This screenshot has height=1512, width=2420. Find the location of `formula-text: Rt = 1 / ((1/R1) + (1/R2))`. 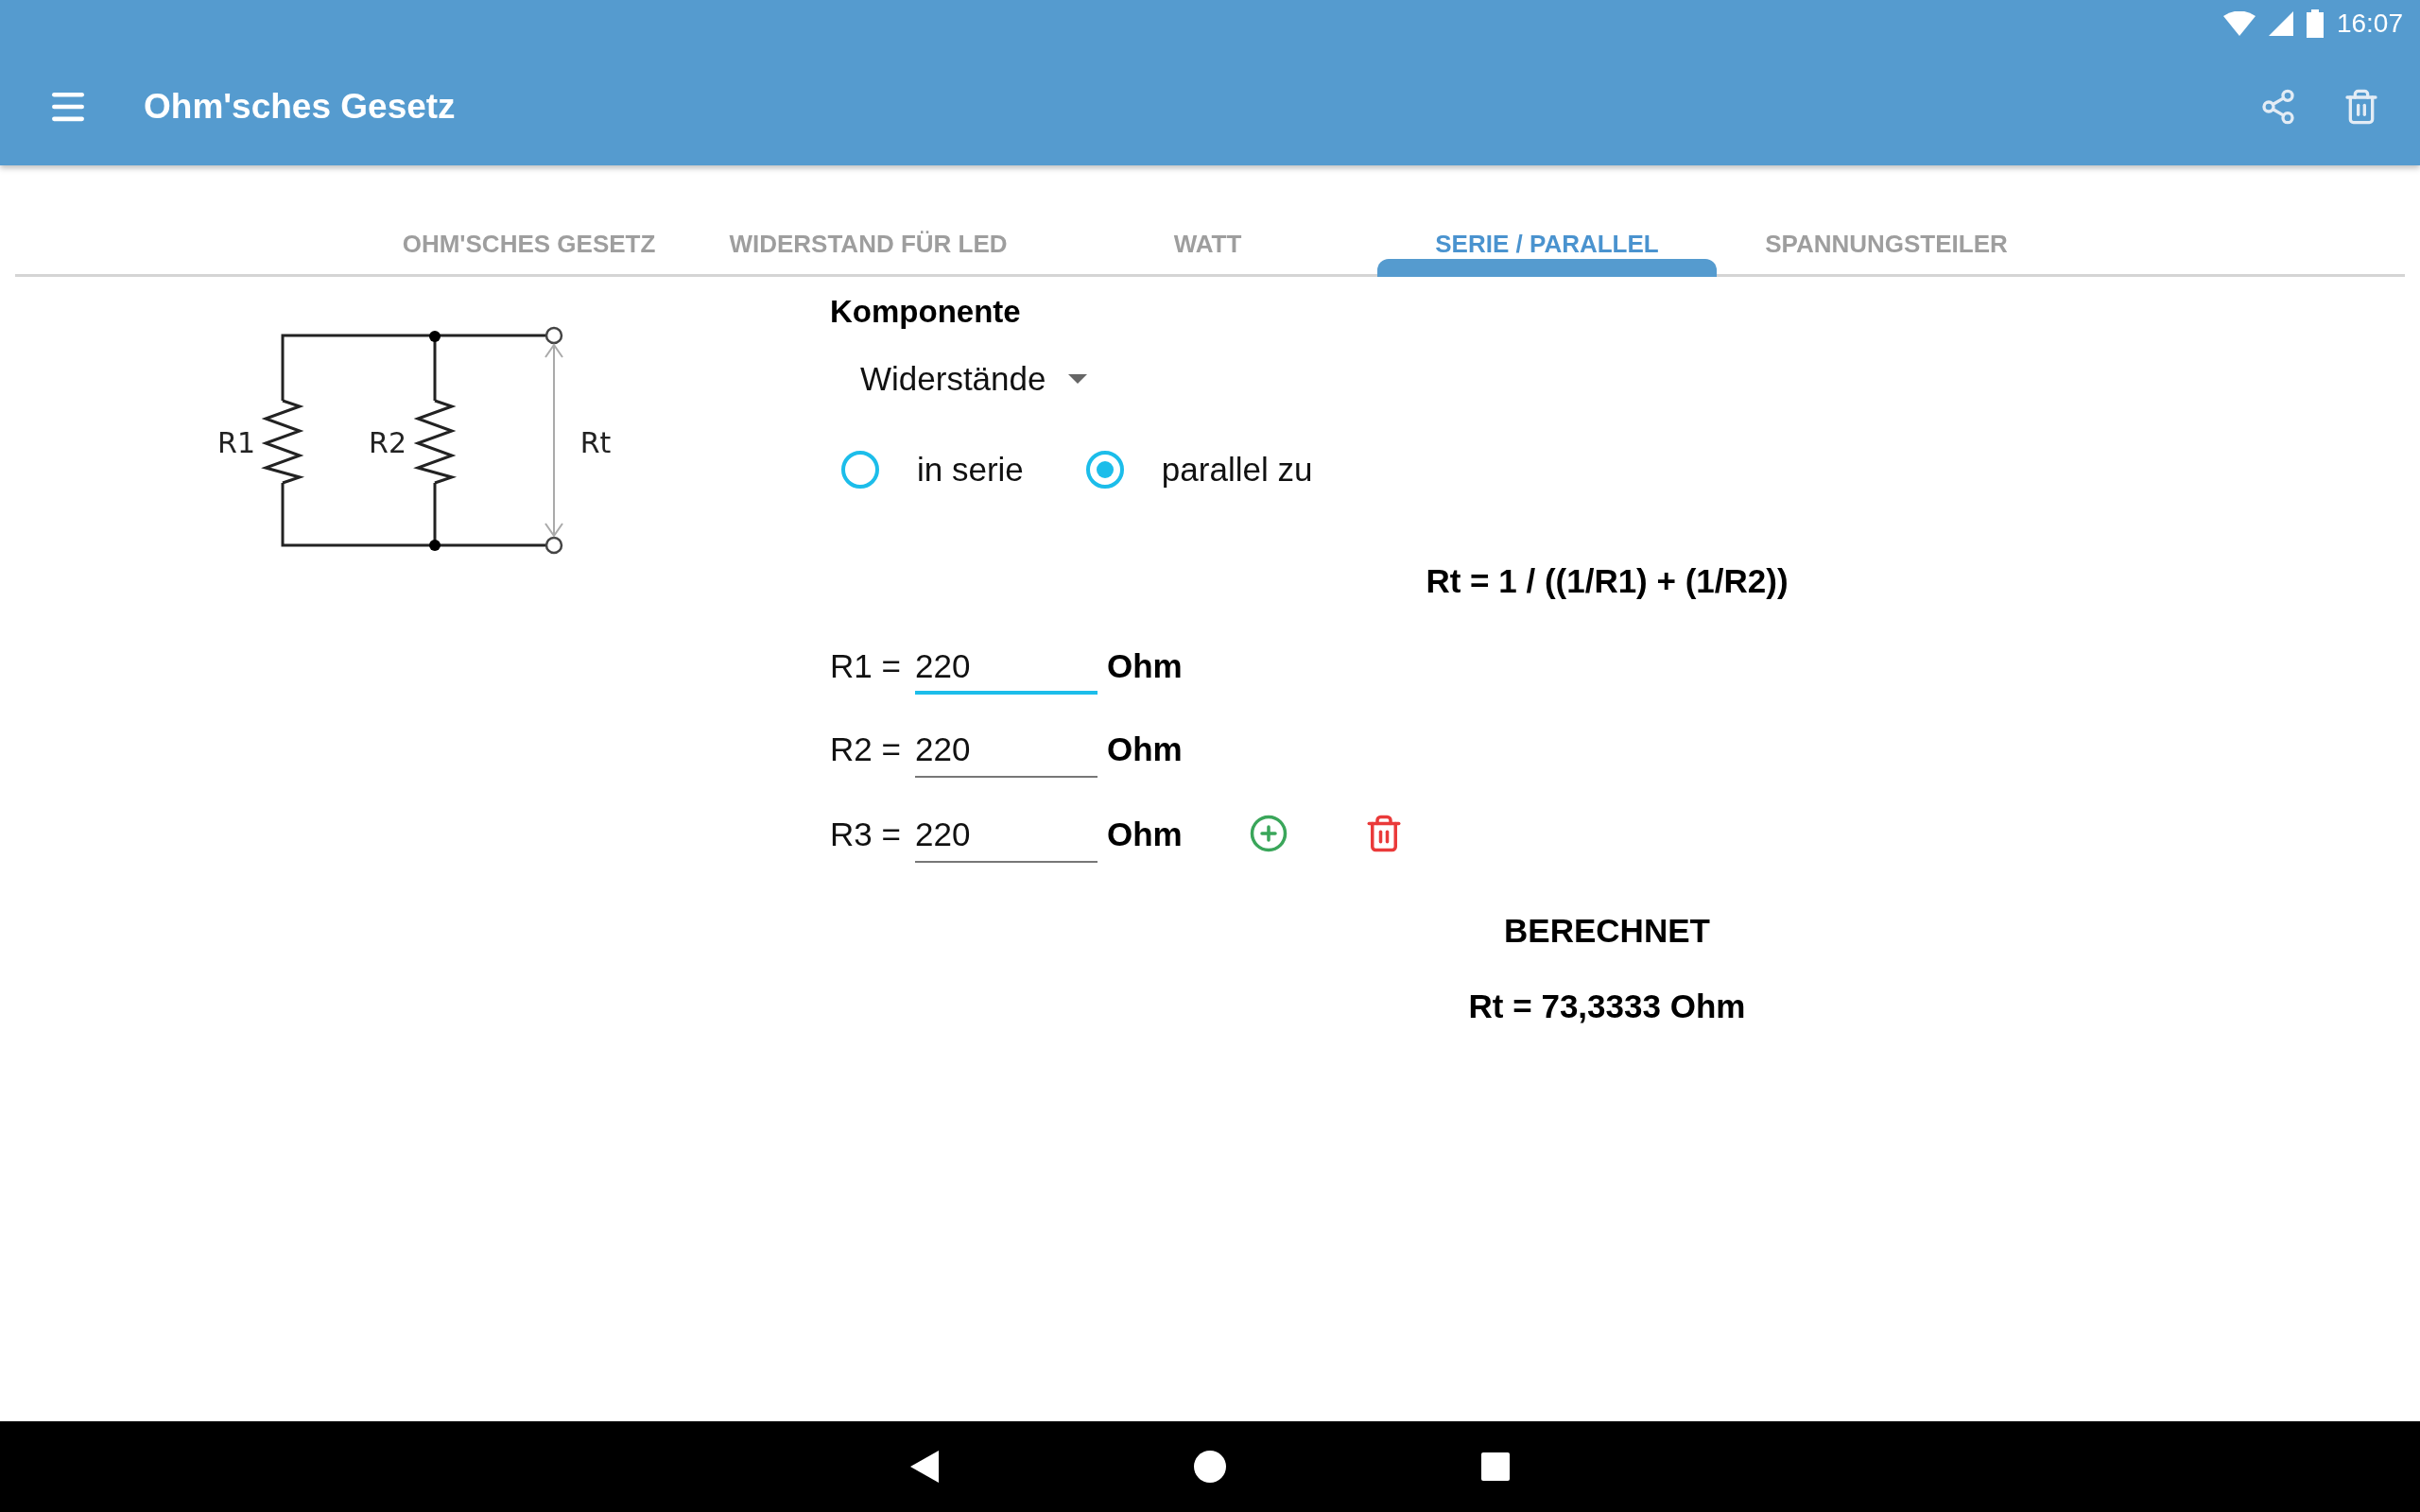

formula-text: Rt = 1 / ((1/R1) + (1/R2)) is located at coordinates (1608, 581).